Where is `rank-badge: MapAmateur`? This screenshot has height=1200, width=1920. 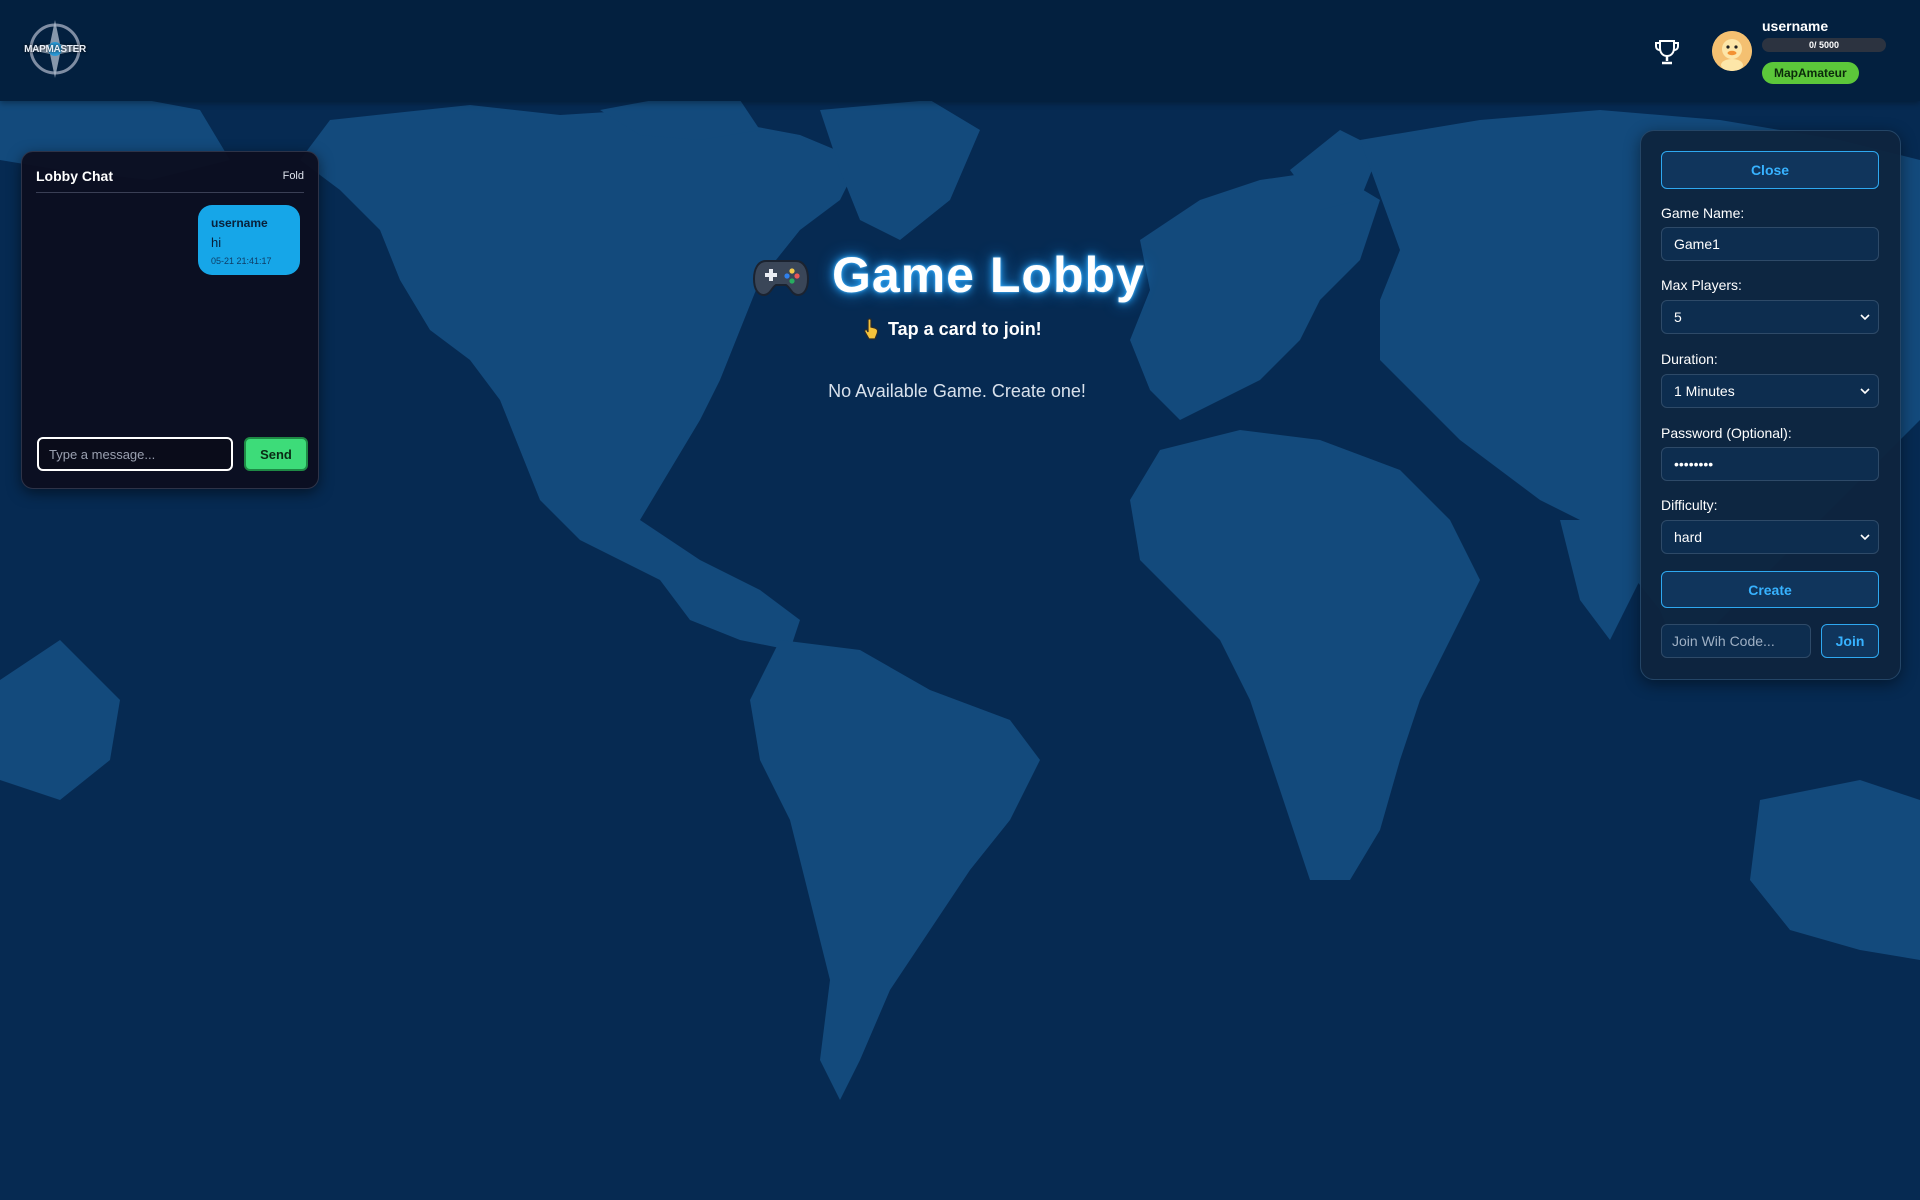 rank-badge: MapAmateur is located at coordinates (1810, 73).